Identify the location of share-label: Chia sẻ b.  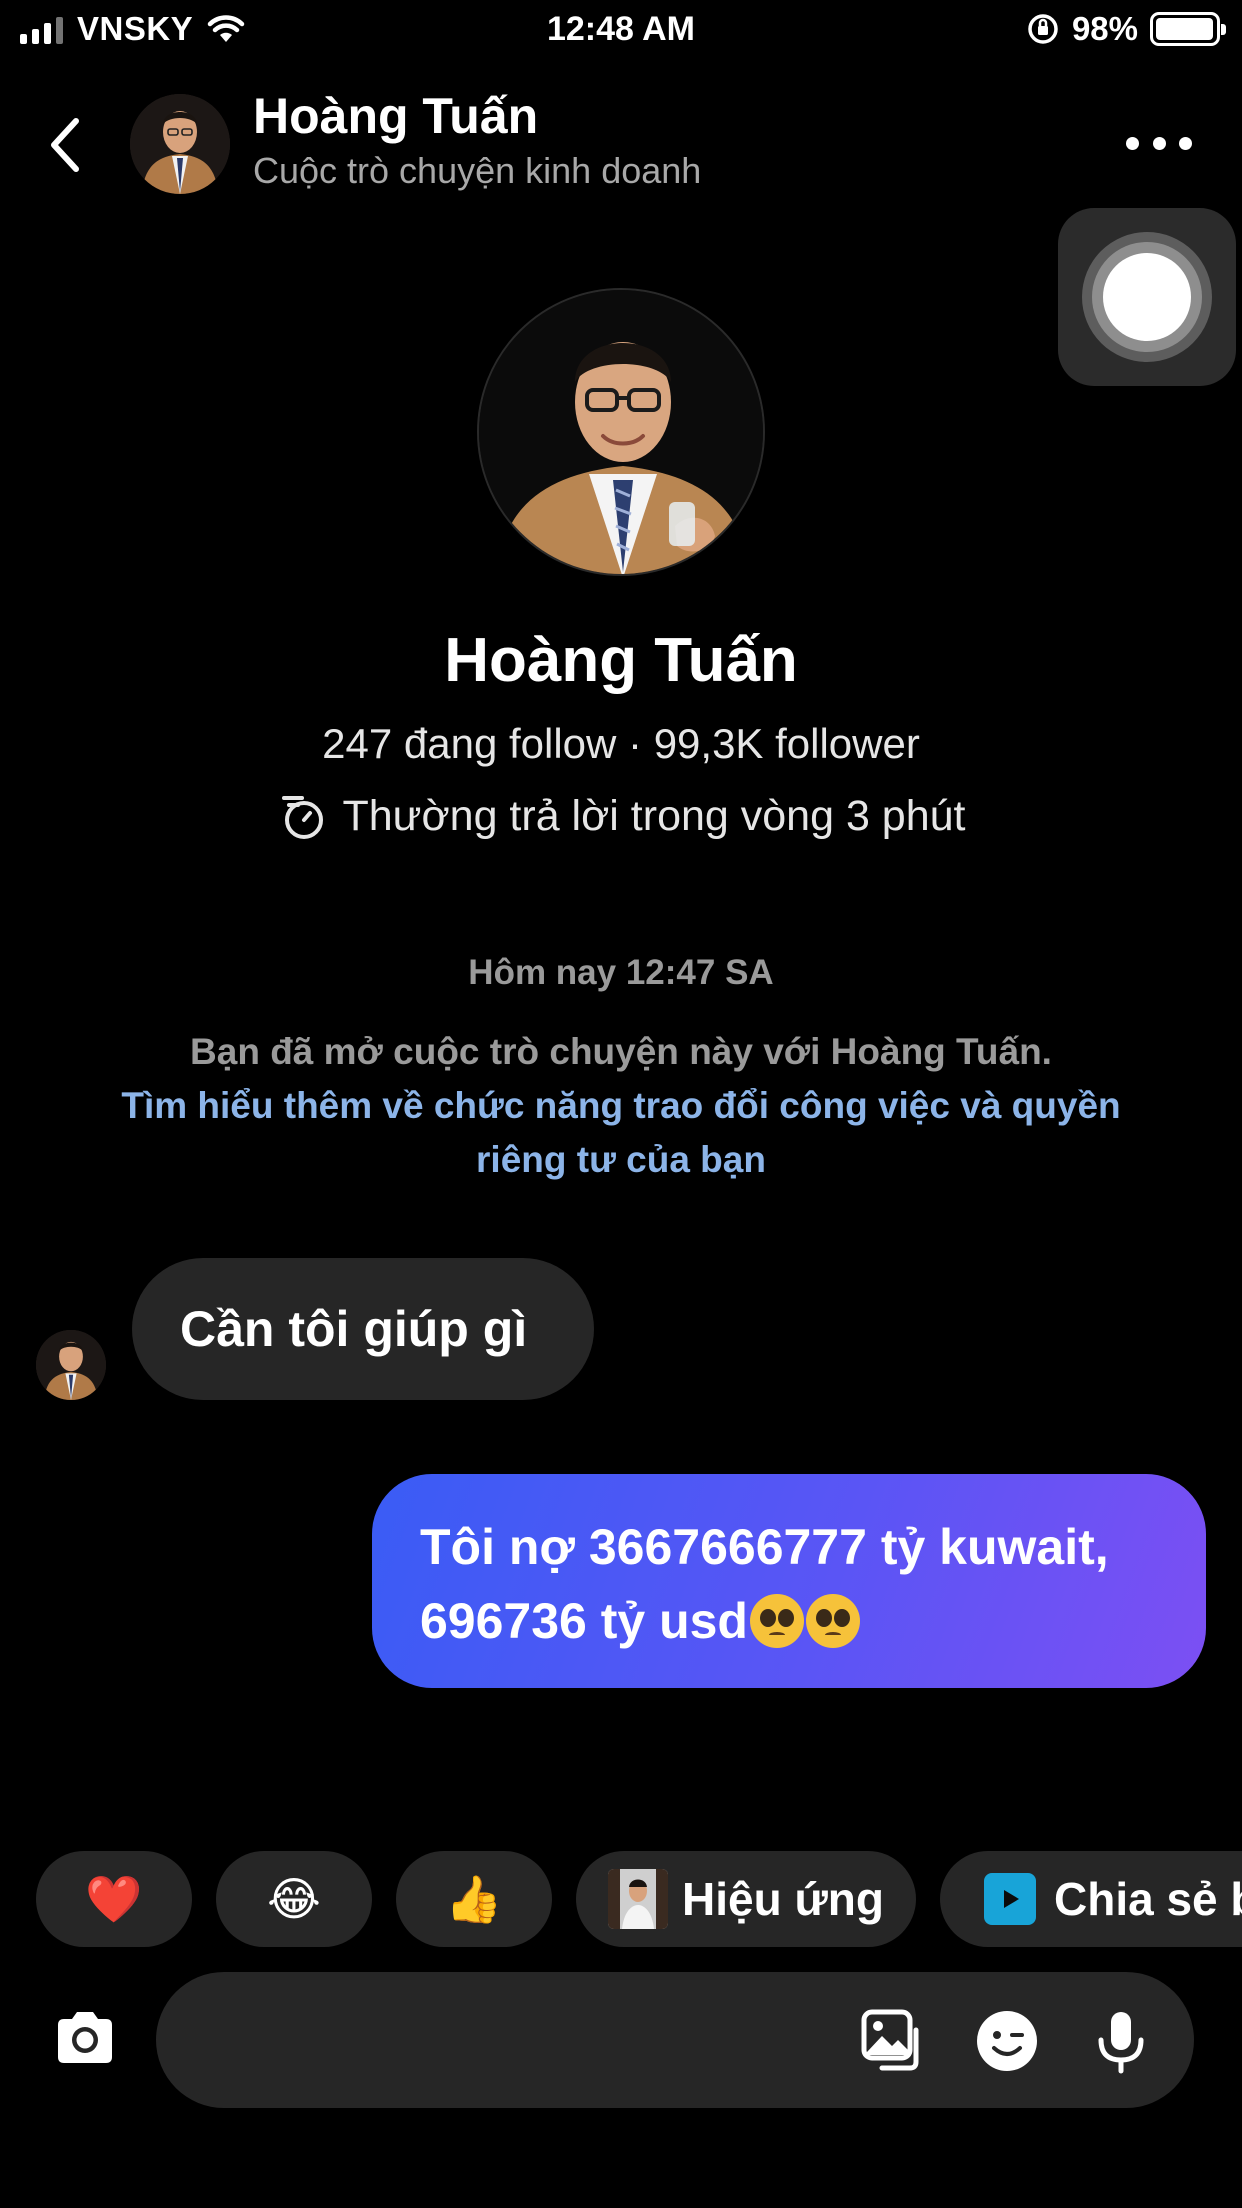
(1148, 1899).